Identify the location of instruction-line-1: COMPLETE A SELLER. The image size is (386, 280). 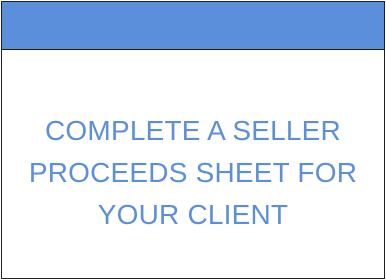
(193, 130).